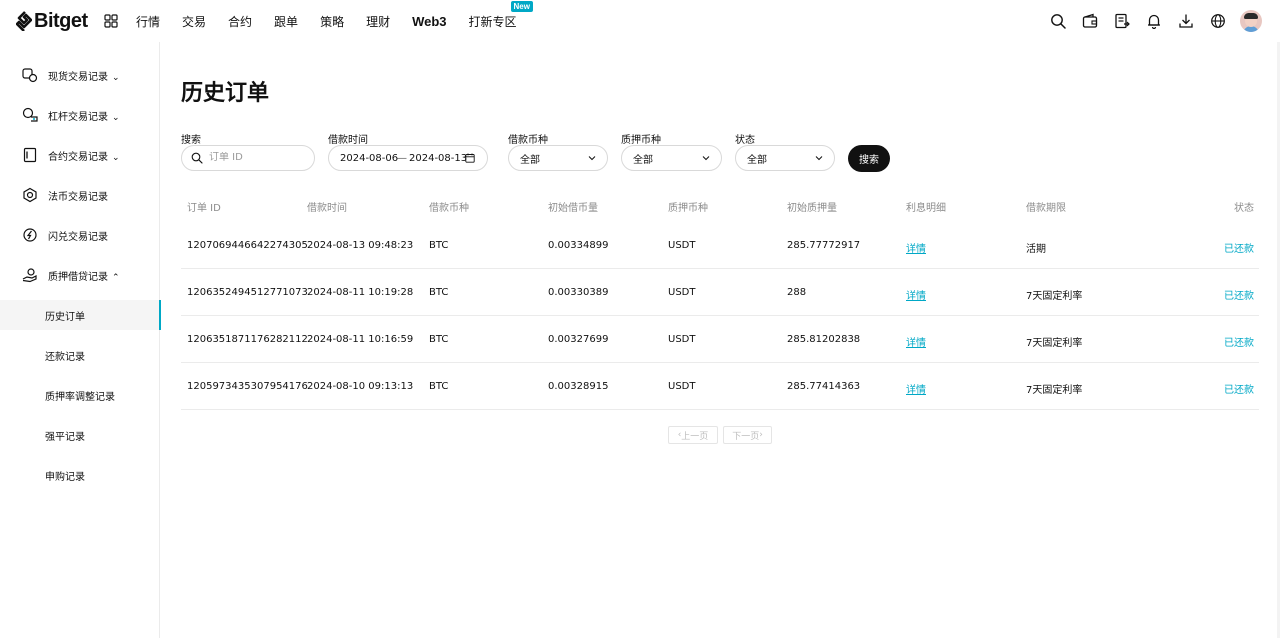  Describe the element at coordinates (869, 158) in the screenshot. I see `search-button: 搜索` at that location.